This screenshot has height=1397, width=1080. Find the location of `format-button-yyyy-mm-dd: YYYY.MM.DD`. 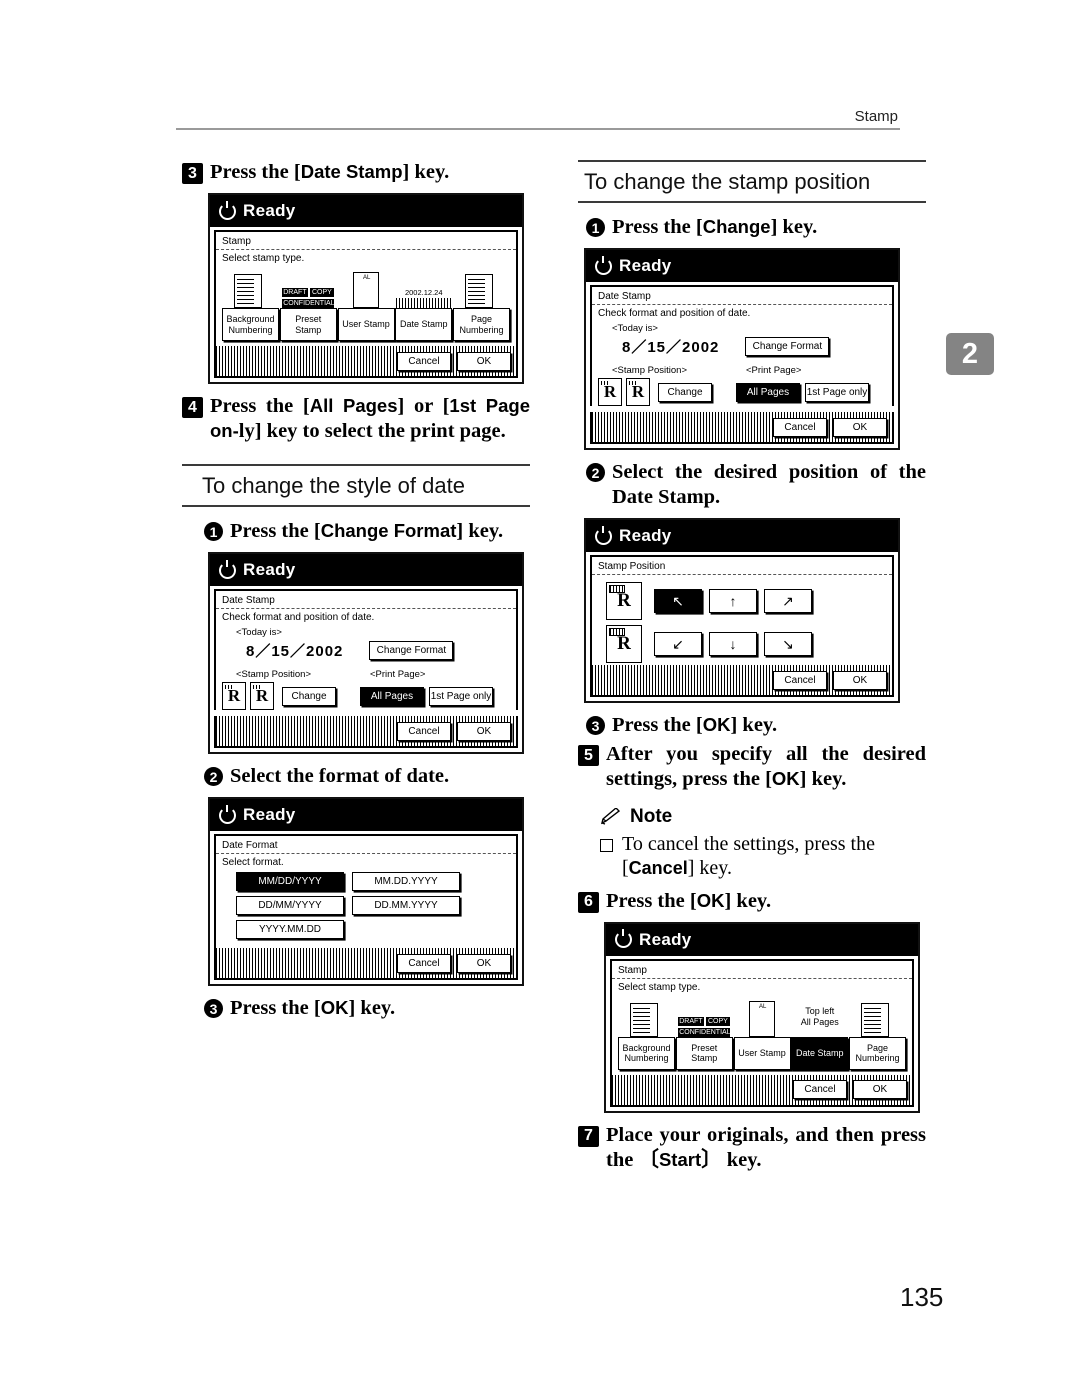

format-button-yyyy-mm-dd: YYYY.MM.DD is located at coordinates (290, 929).